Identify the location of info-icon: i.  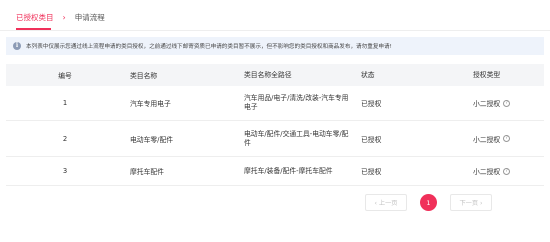
(17, 46).